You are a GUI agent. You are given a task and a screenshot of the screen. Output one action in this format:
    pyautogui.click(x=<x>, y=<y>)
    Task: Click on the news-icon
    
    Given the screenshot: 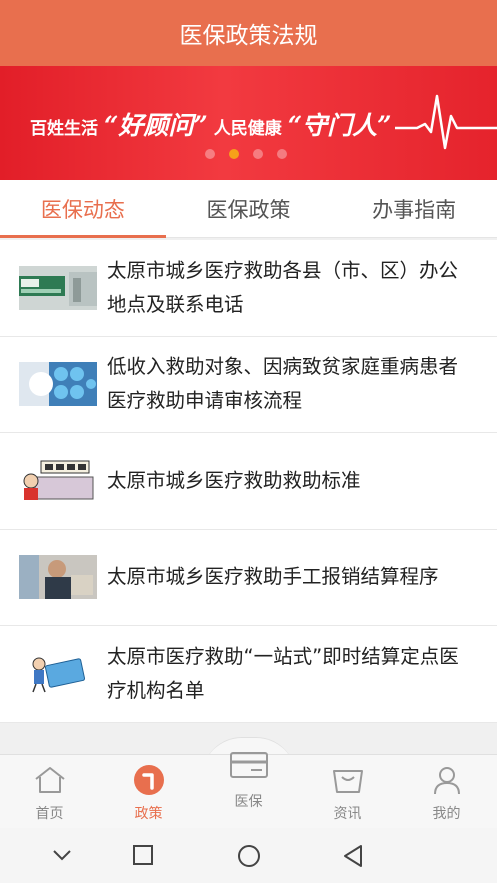 What is the action you would take?
    pyautogui.click(x=347, y=781)
    